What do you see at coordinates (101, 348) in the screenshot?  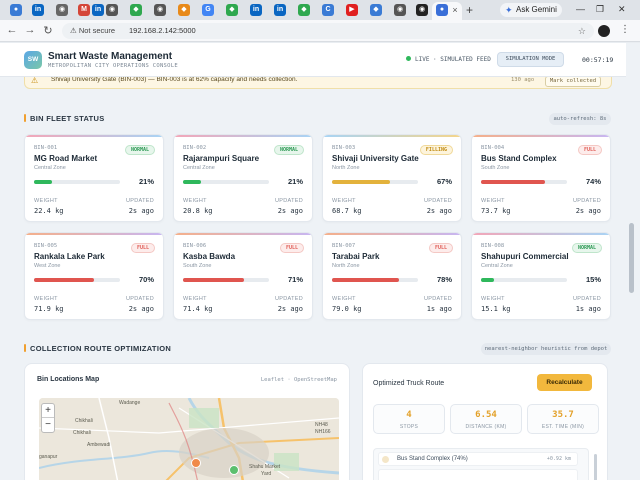 I see `route-section-title: COLLECTION ROUTE OPTIMIZATION` at bounding box center [101, 348].